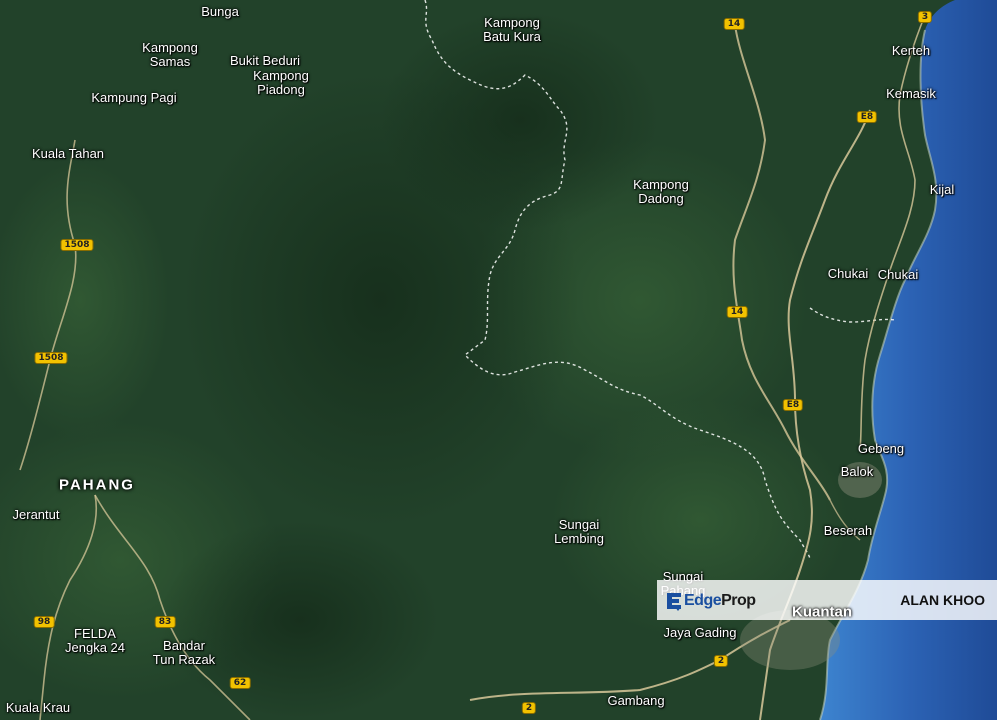 The image size is (997, 720). Describe the element at coordinates (925, 17) in the screenshot. I see `road-shield-3: 3` at that location.